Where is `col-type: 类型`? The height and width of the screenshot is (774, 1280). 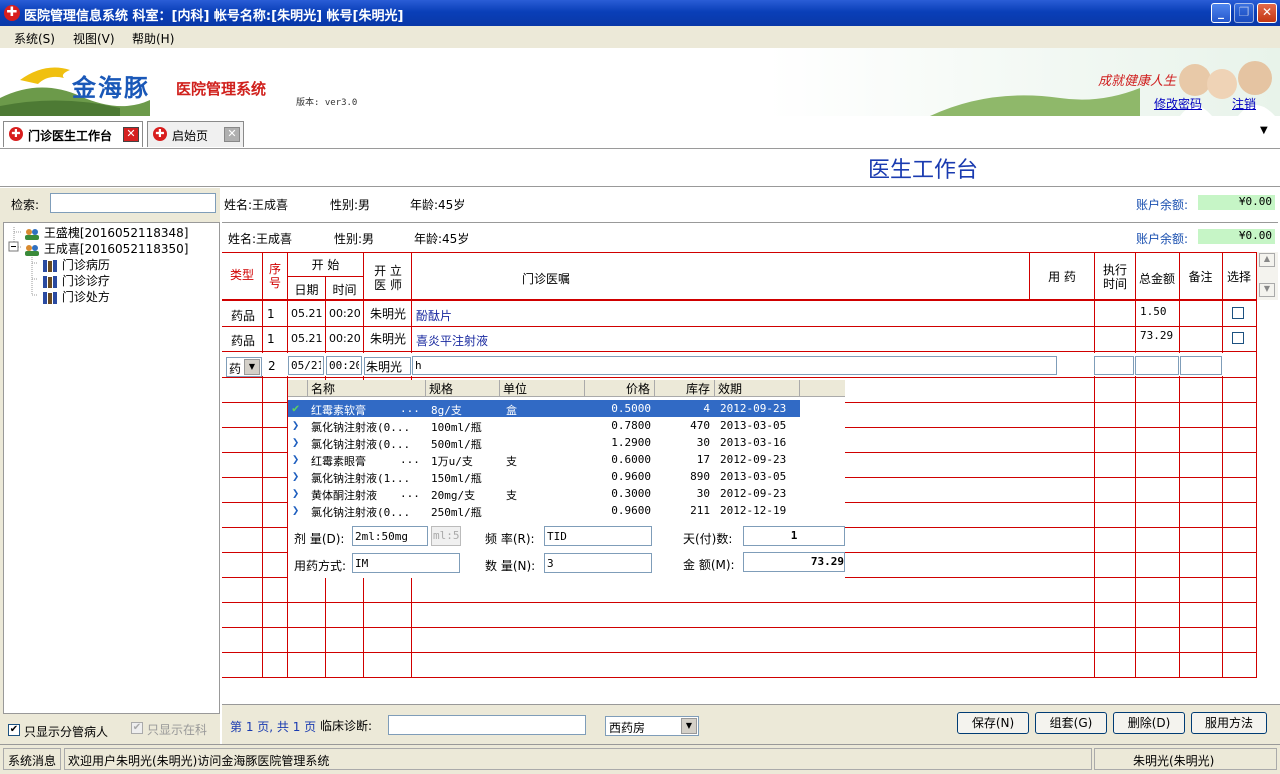
col-type: 类型 is located at coordinates (241, 275).